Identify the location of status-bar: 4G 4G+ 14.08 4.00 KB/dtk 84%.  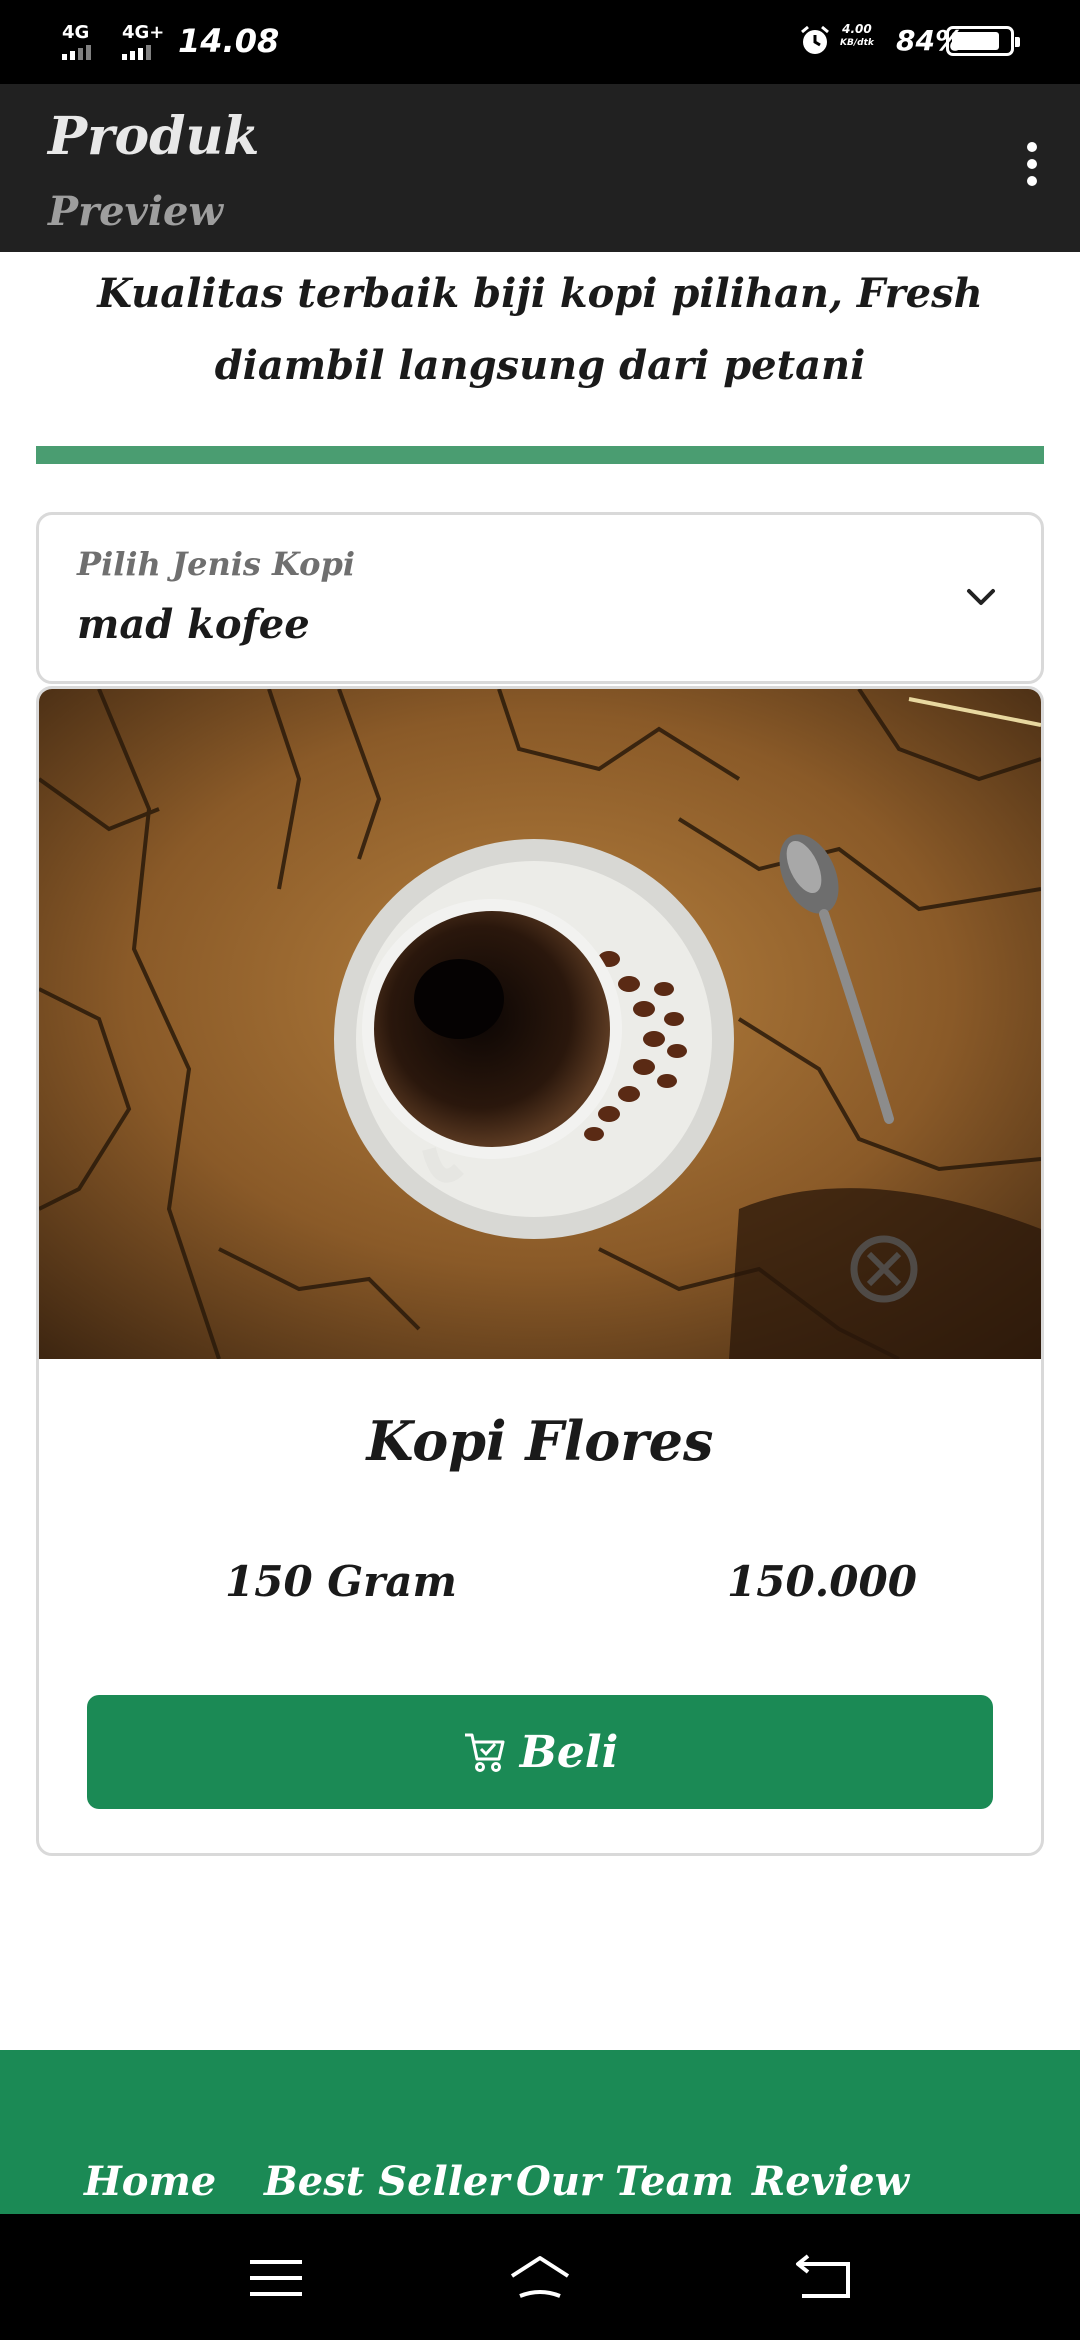
(540, 42).